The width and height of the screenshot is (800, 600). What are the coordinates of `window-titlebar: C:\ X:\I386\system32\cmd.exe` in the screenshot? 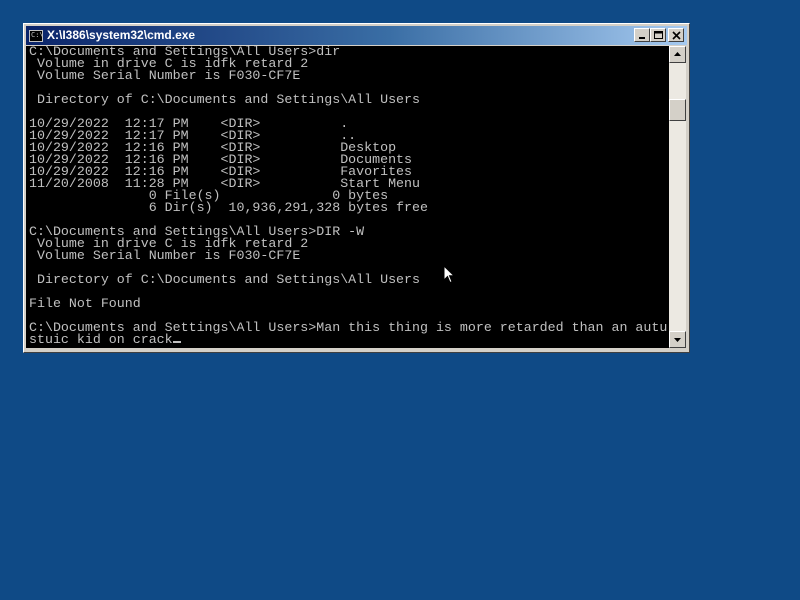 It's located at (356, 35).